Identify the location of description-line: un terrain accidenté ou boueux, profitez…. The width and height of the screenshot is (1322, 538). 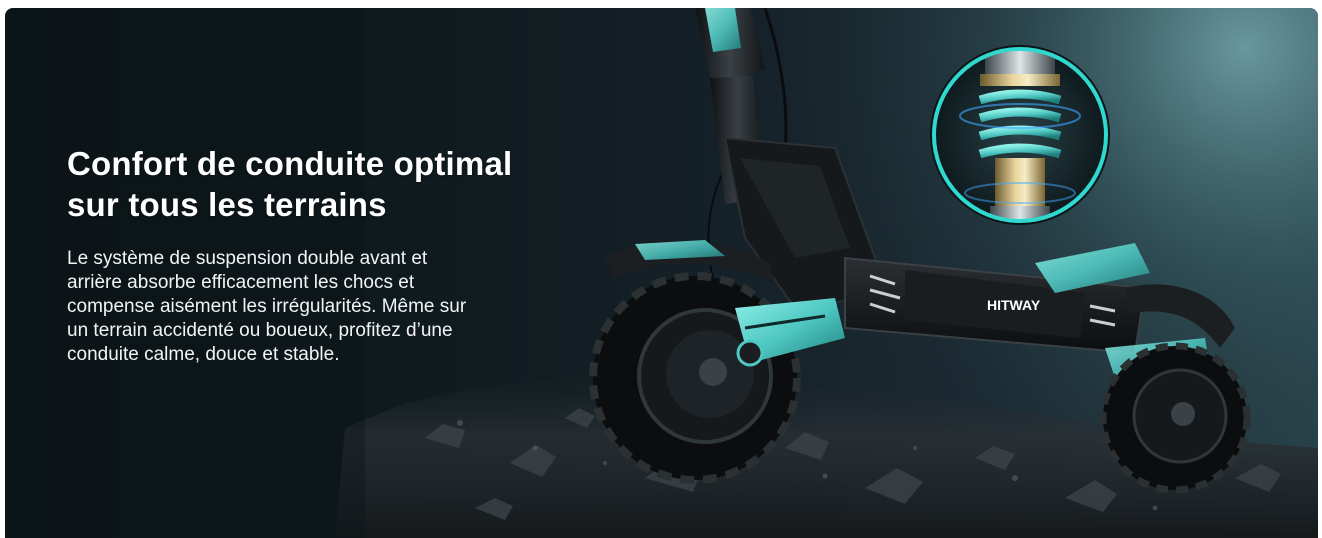
(260, 330).